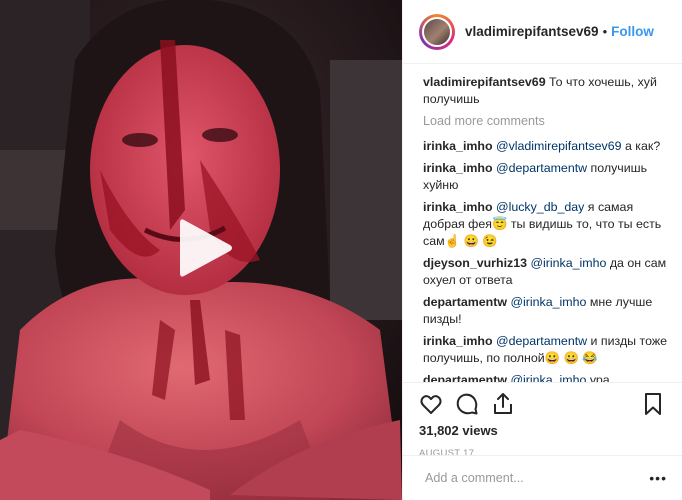  I want to click on comment: irinka_imho @departamentw получишь хуйню, so click(545, 177).